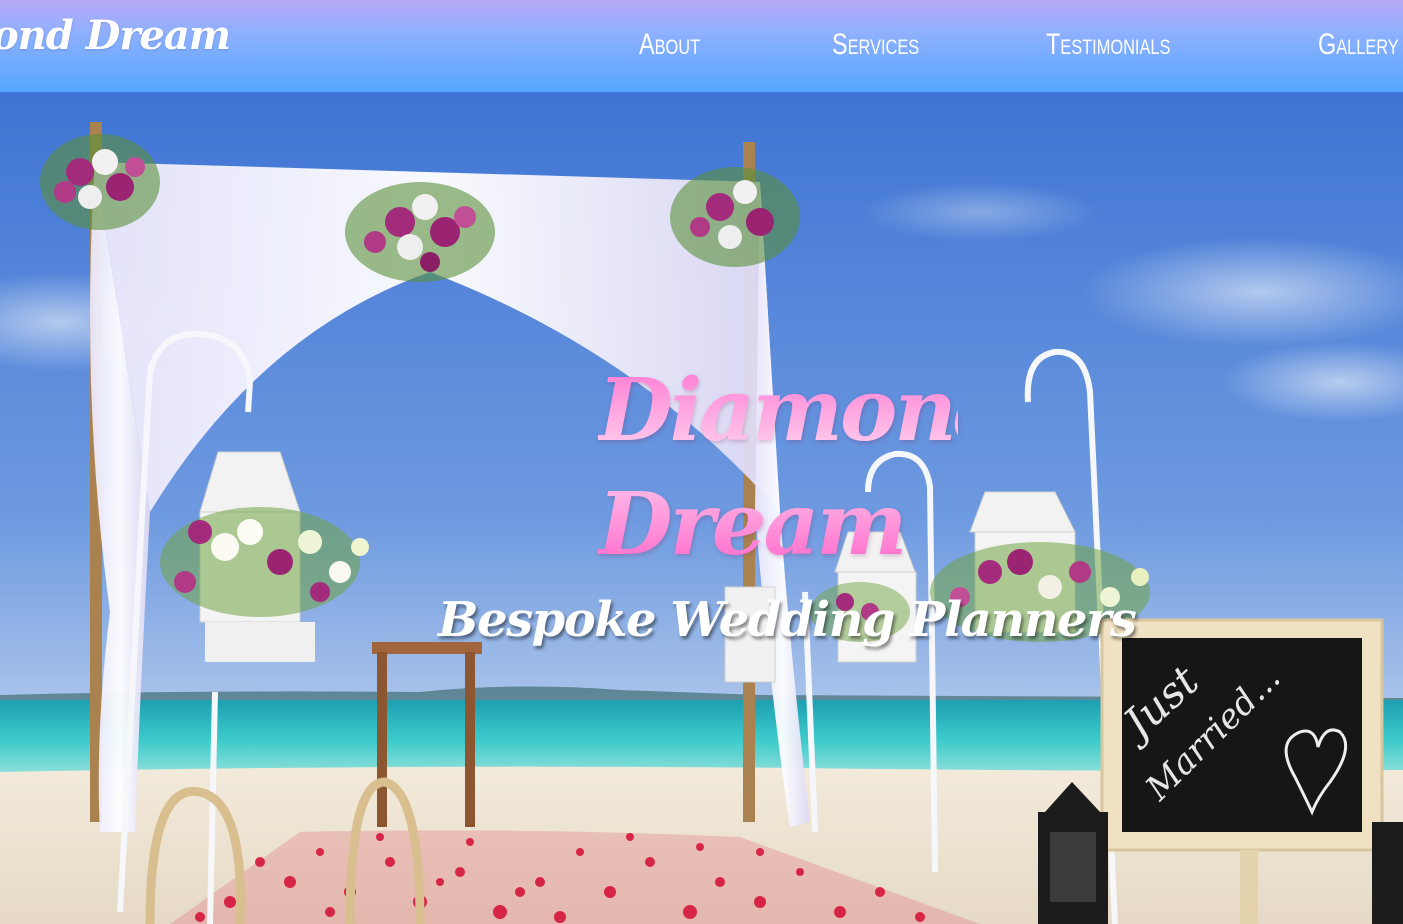  I want to click on hero-title: Diamond Dream, so click(806, 468).